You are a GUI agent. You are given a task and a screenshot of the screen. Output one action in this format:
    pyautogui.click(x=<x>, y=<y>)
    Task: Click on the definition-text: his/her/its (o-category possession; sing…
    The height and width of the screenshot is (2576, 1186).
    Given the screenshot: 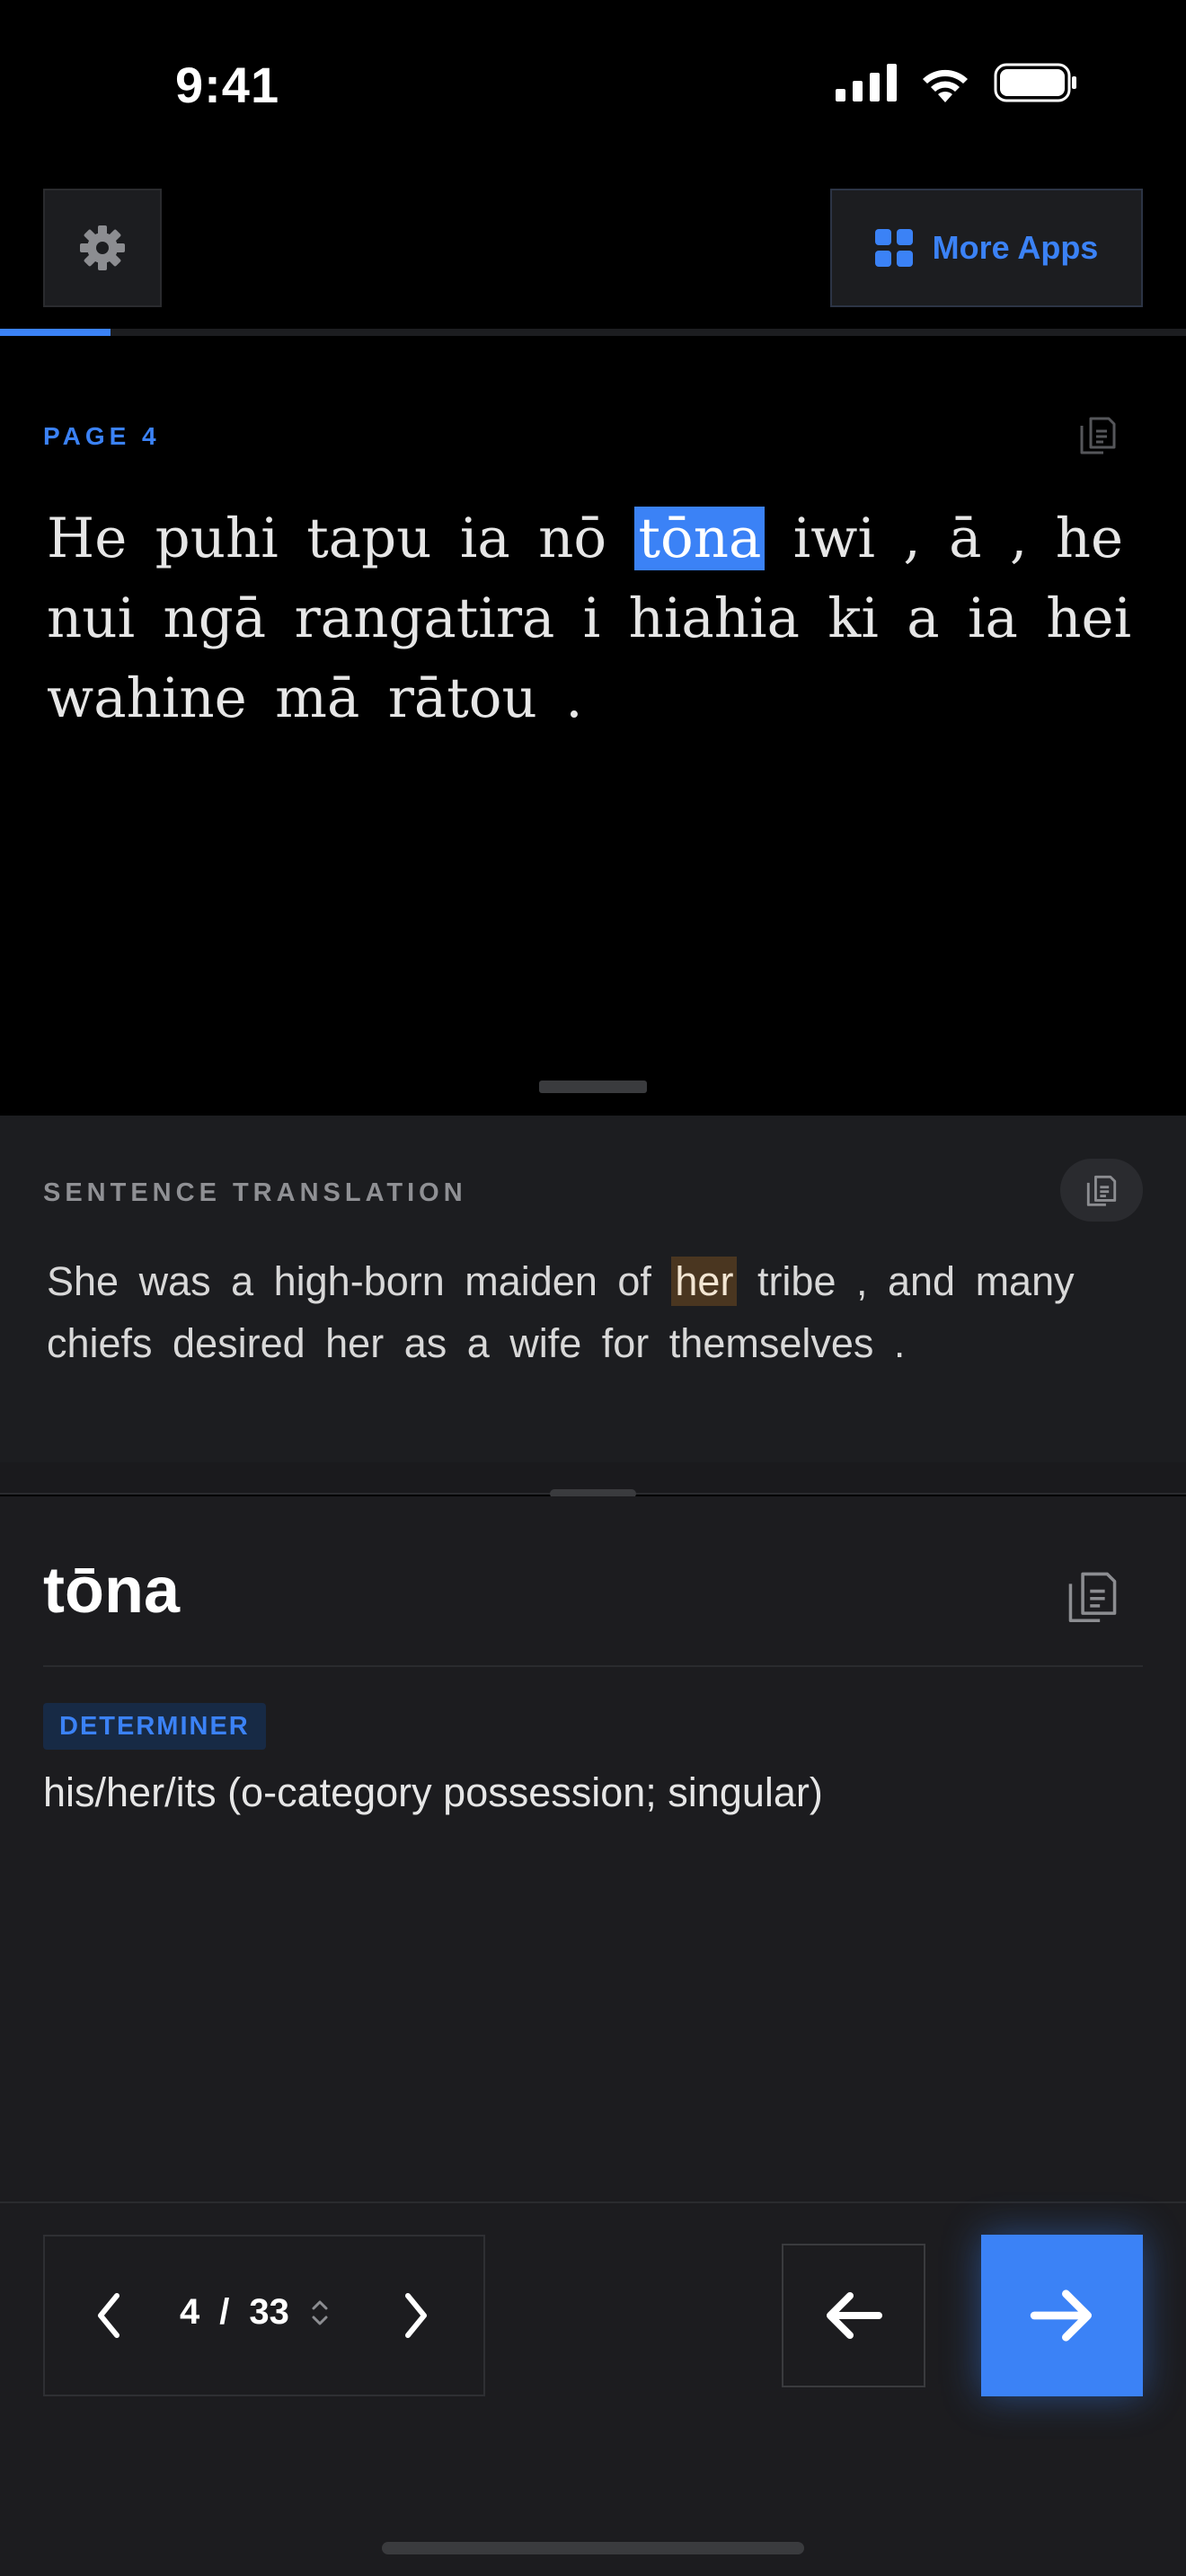 What is the action you would take?
    pyautogui.click(x=433, y=1792)
    